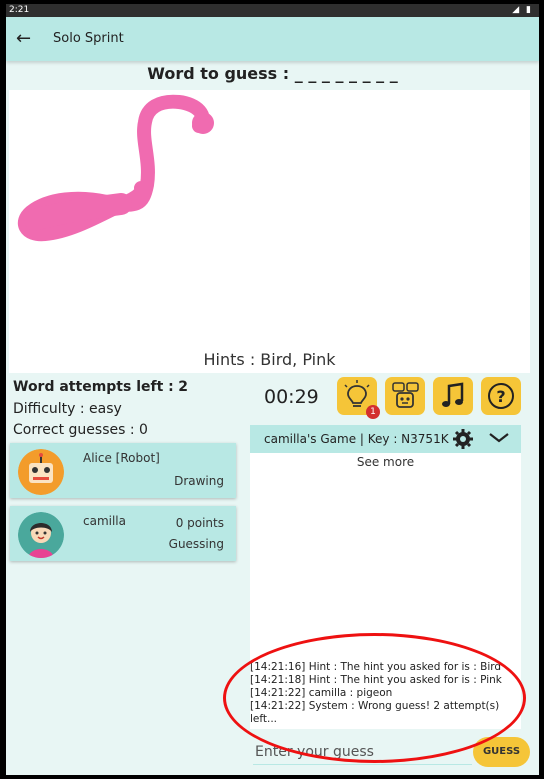  Describe the element at coordinates (291, 397) in the screenshot. I see `countdown-timer: 00:29` at that location.